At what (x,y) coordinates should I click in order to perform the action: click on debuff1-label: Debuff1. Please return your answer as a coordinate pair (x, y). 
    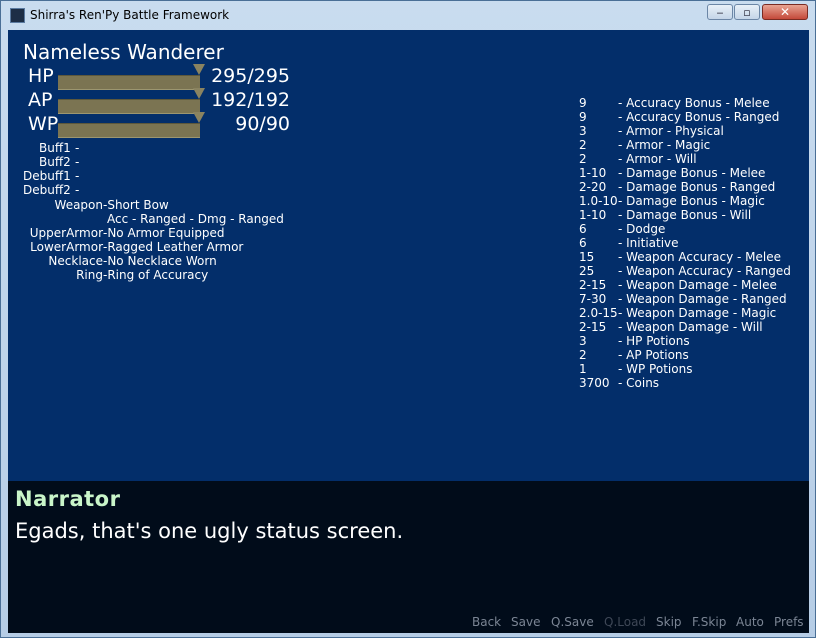
    Looking at the image, I should click on (47, 176).